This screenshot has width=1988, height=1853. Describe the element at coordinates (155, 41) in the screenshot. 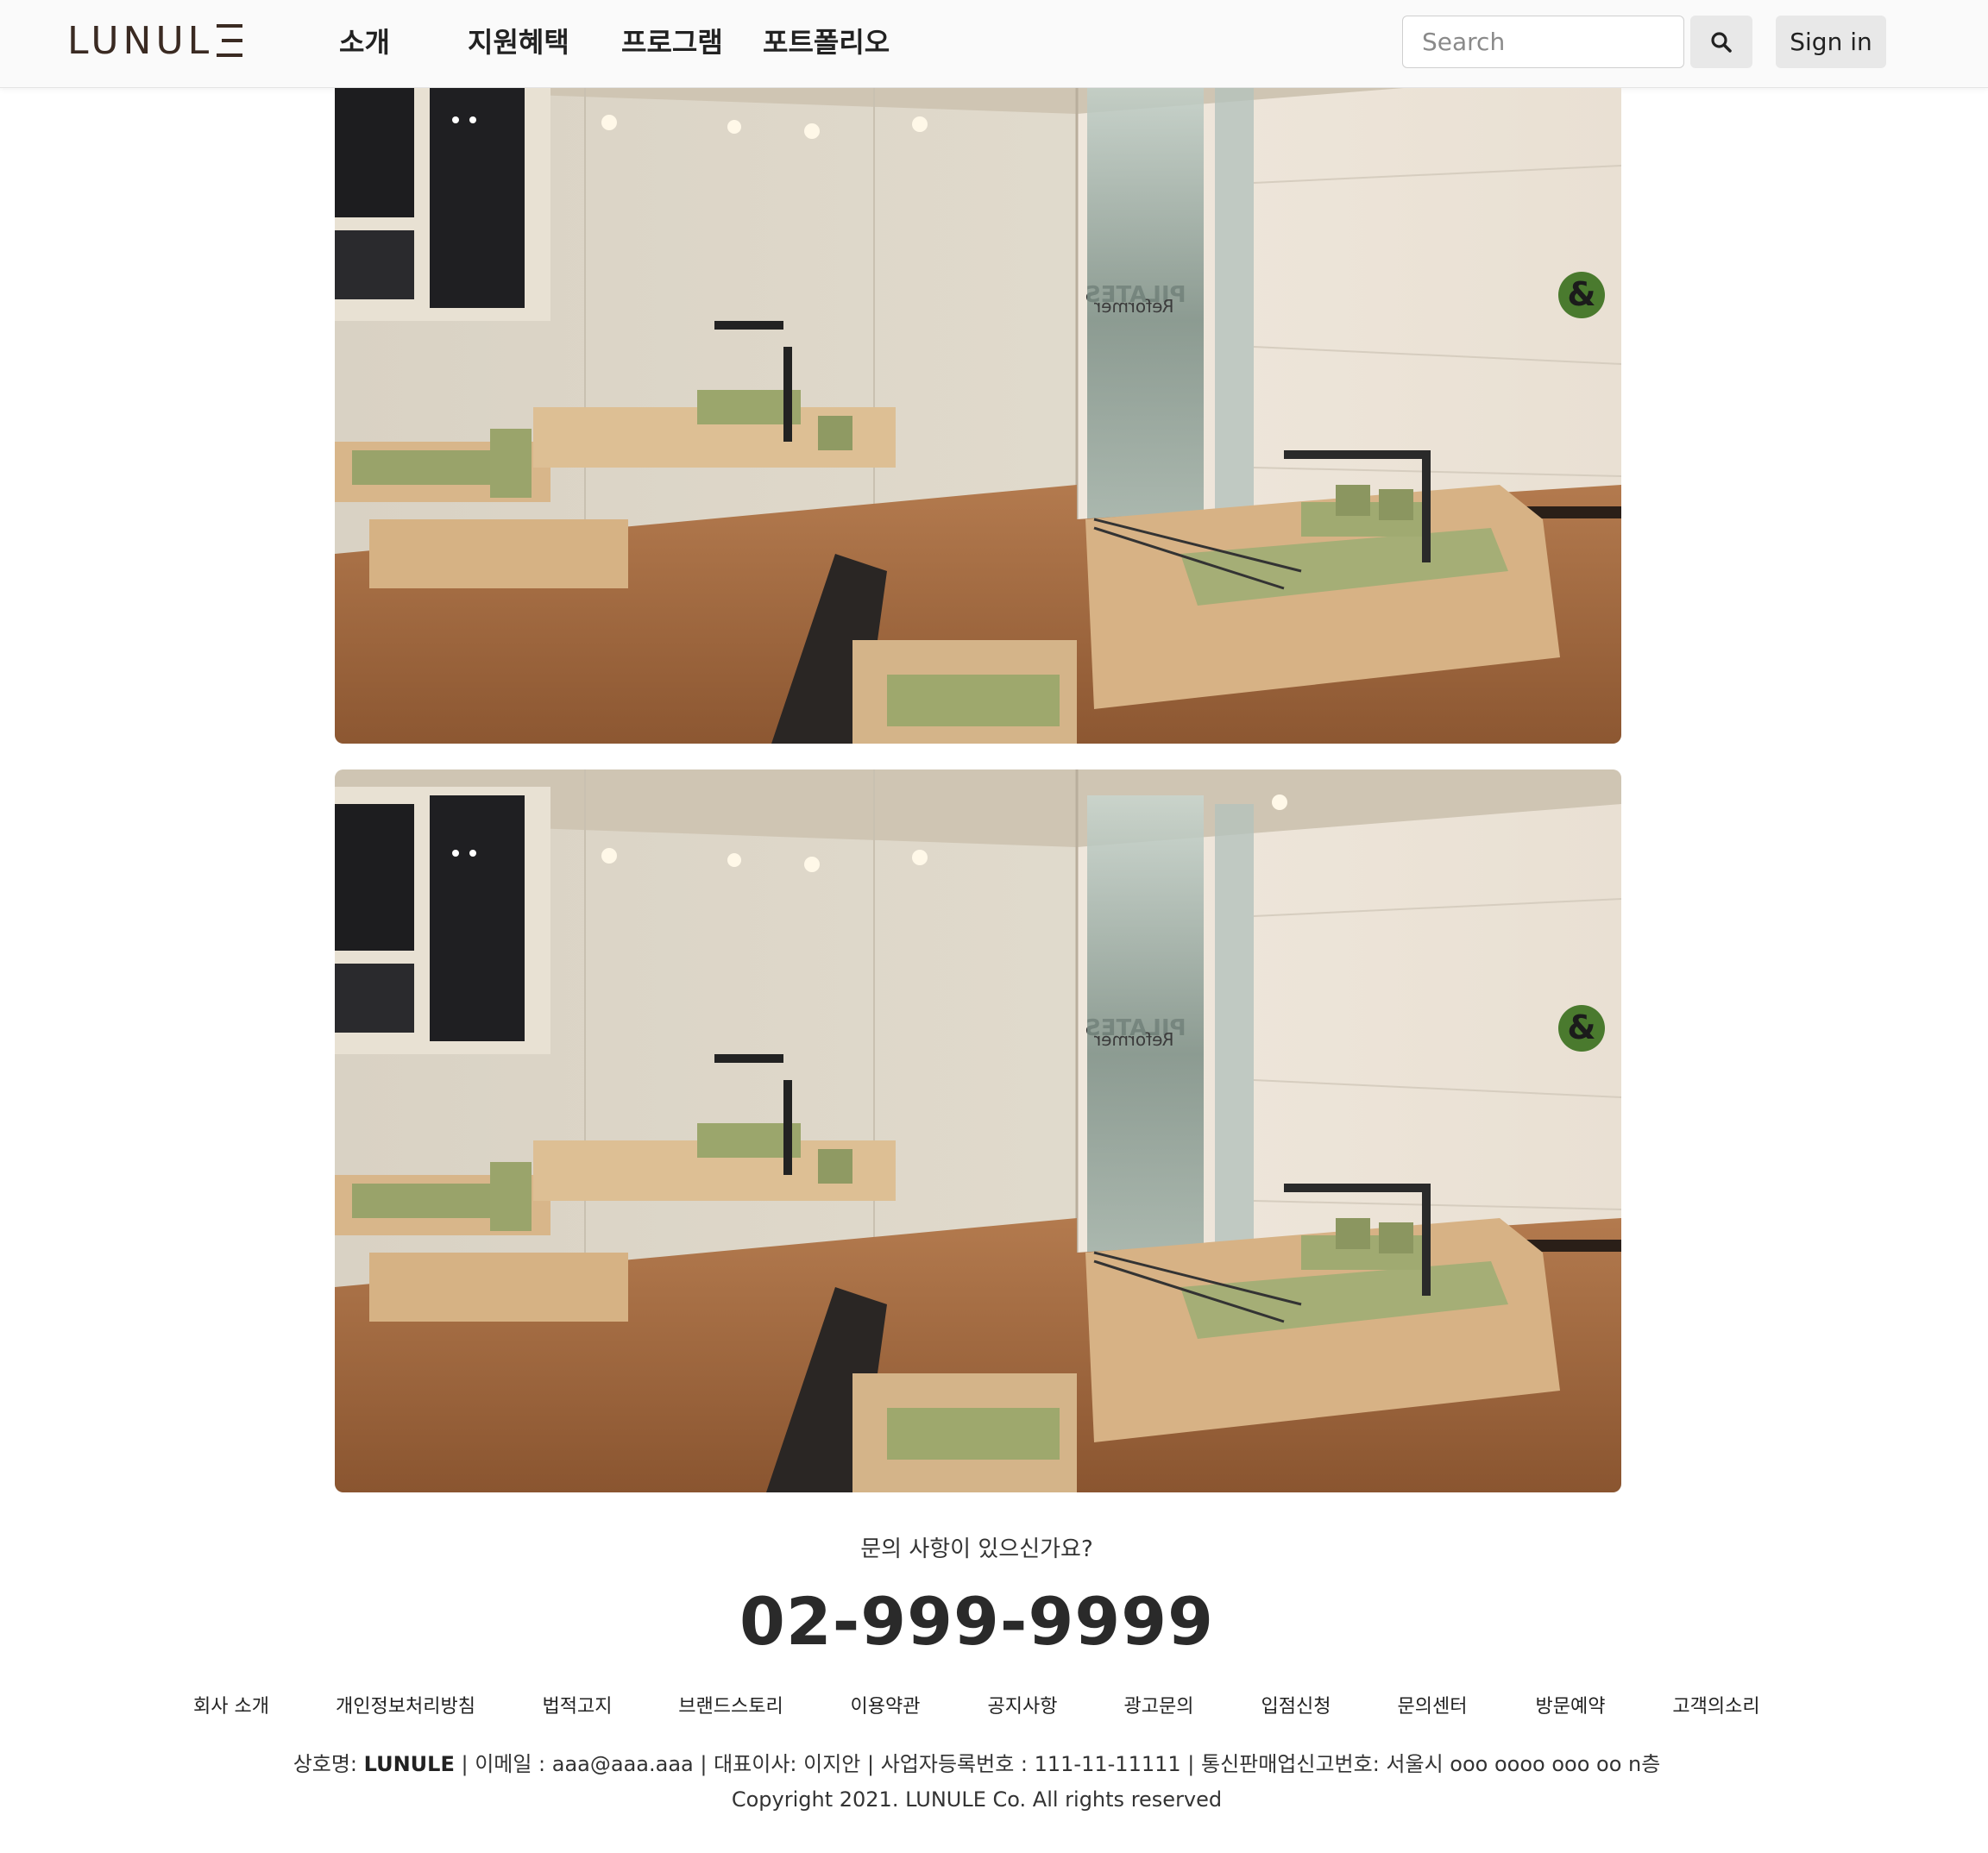

I see `brand-logo: LUNUL` at that location.